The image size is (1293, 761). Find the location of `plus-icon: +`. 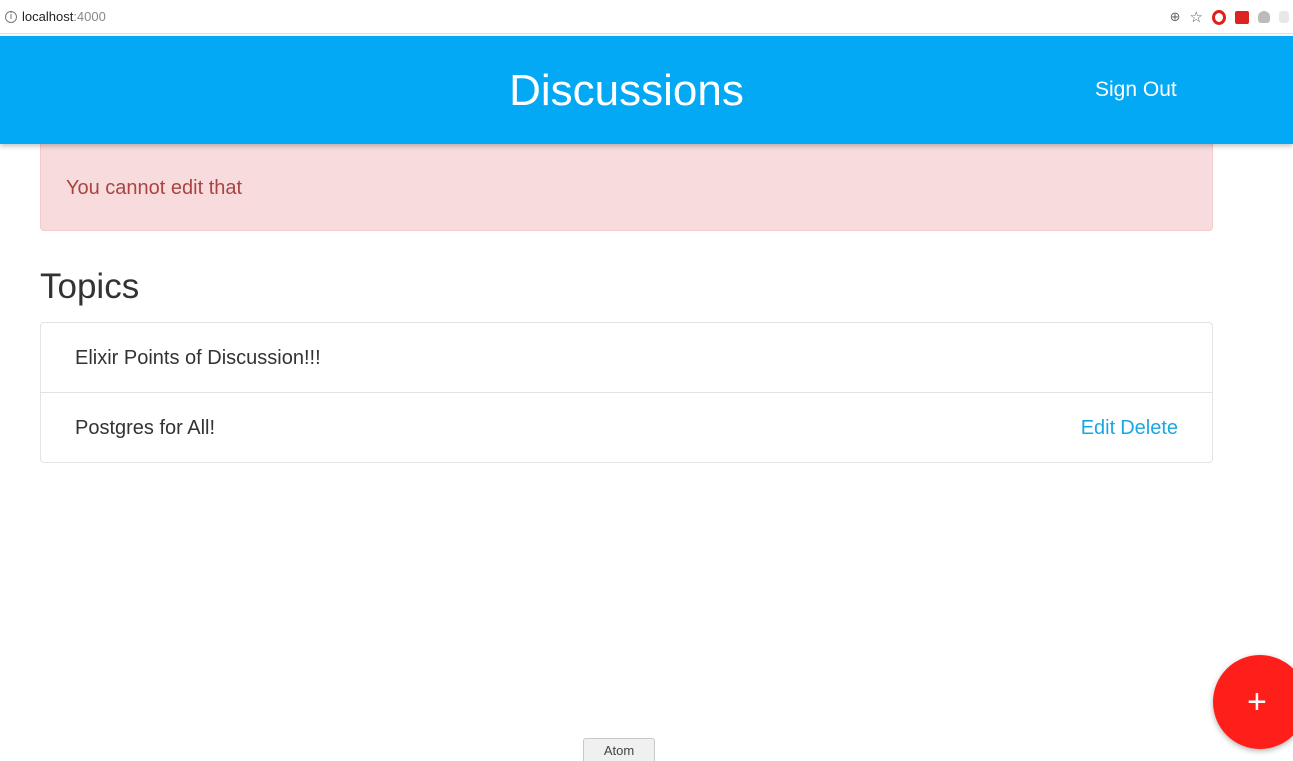

plus-icon: + is located at coordinates (1257, 701).